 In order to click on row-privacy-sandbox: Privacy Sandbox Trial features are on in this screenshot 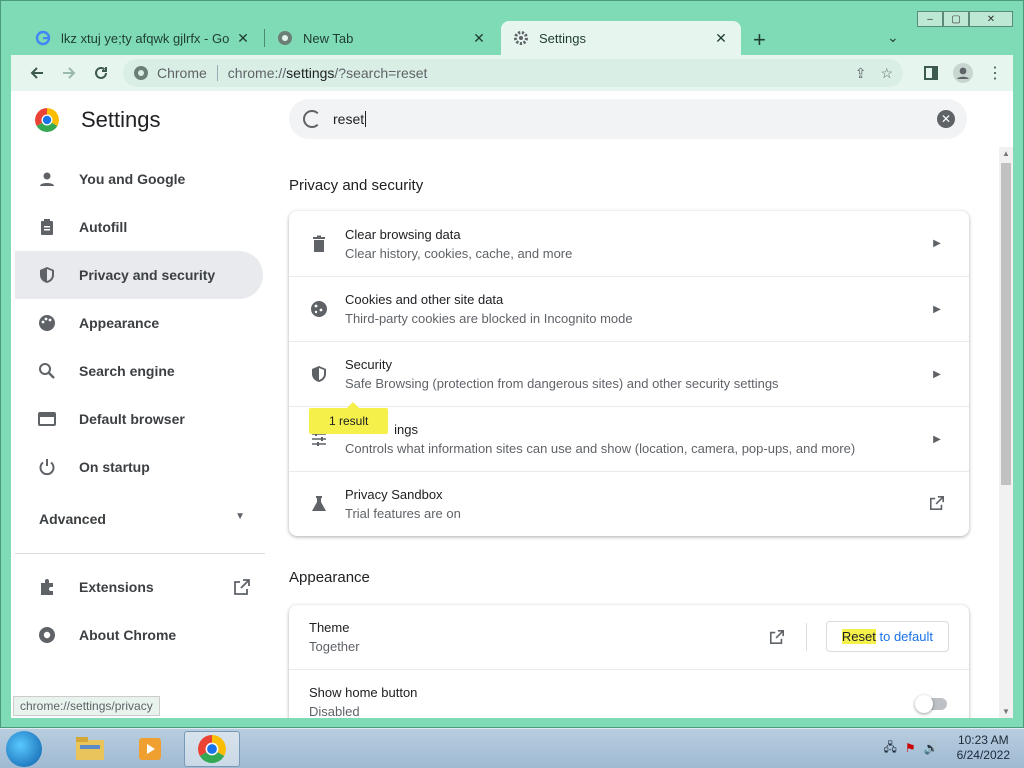, I will do `click(629, 503)`.